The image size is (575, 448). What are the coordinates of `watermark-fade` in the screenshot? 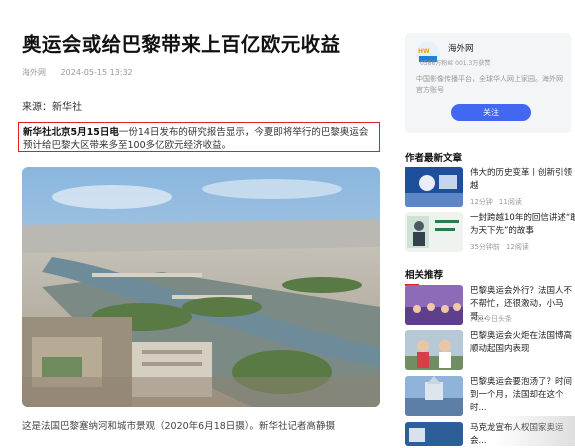 It's located at (535, 431).